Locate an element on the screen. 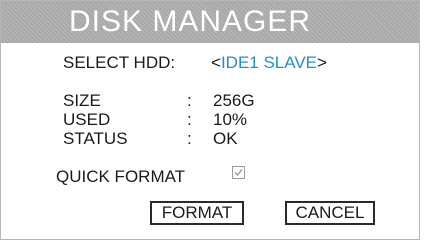 The height and width of the screenshot is (244, 436). format-button: FORMAT is located at coordinates (197, 213).